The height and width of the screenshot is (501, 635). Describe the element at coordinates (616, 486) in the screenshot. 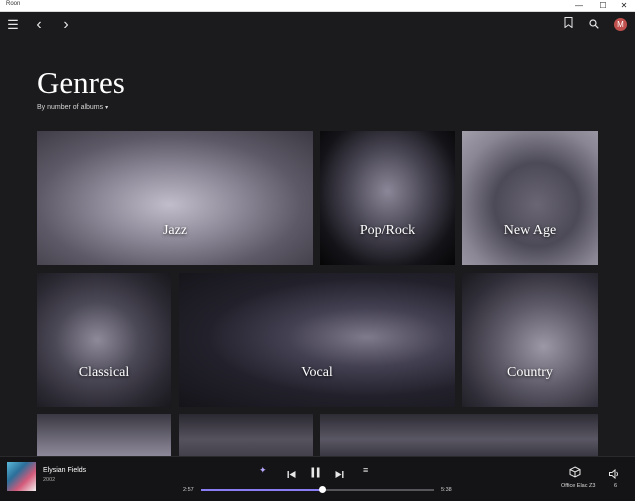

I see `volume-level: 6` at that location.